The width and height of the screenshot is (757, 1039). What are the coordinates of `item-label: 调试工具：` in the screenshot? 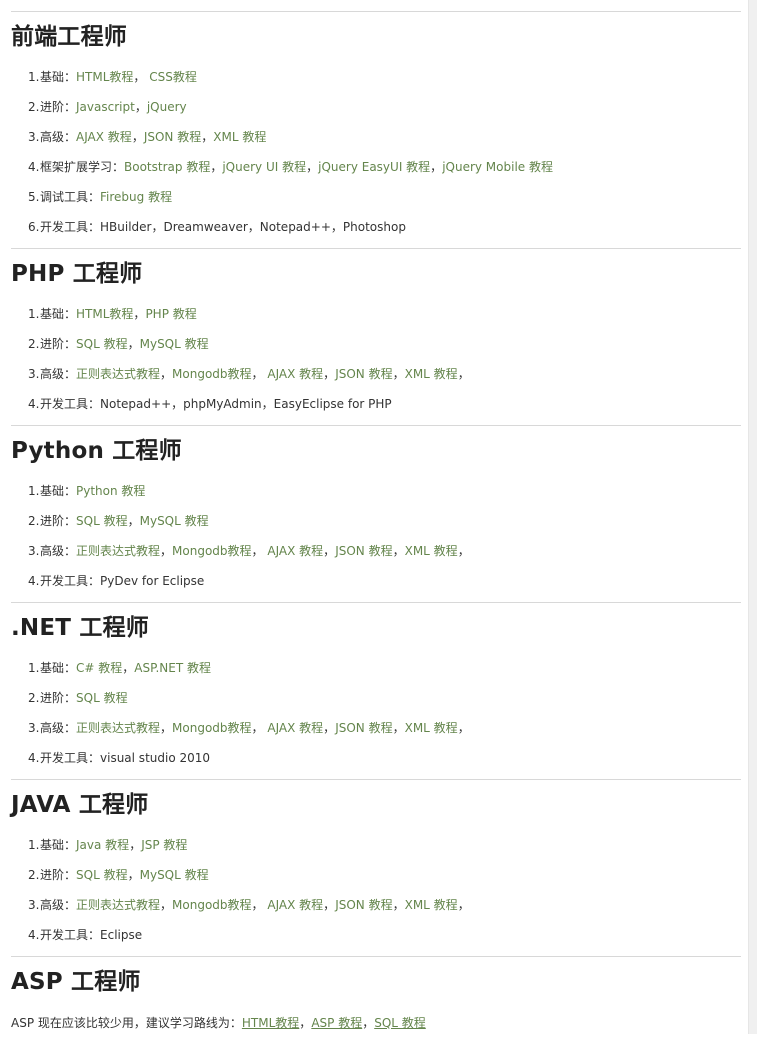 It's located at (70, 197).